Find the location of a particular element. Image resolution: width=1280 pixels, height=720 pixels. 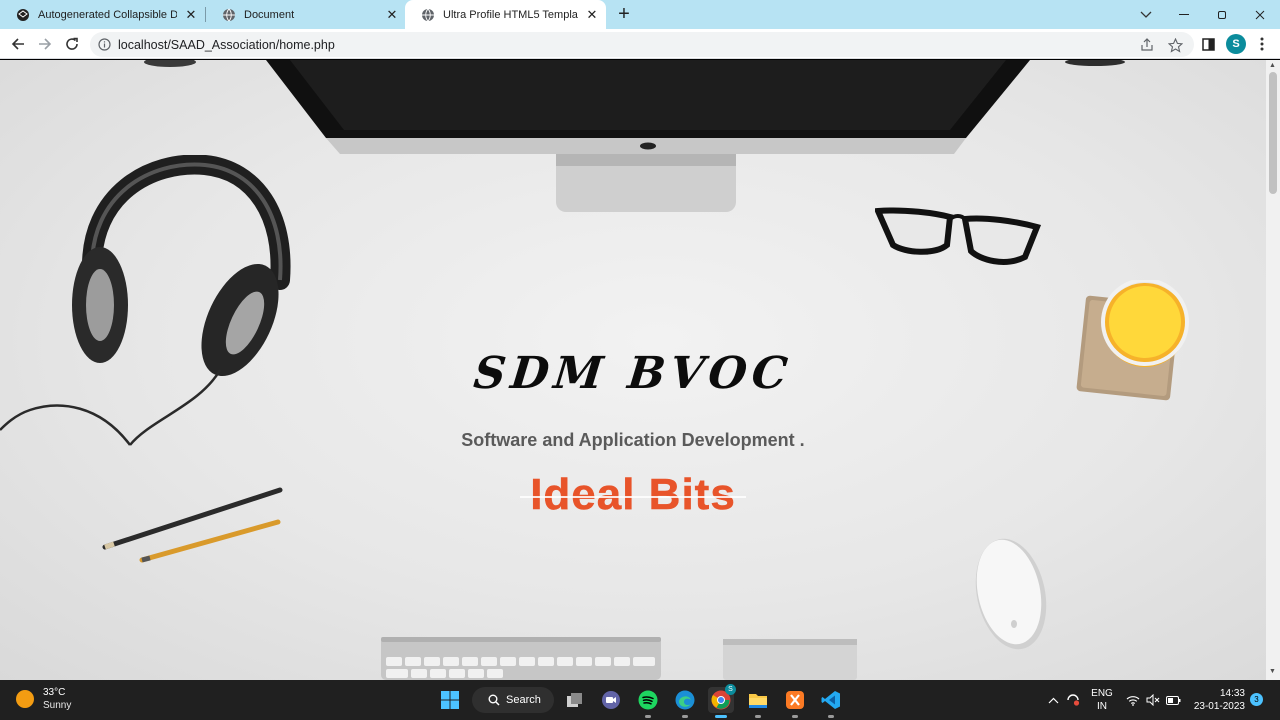

weather-temperature: 33°C is located at coordinates (54, 692).